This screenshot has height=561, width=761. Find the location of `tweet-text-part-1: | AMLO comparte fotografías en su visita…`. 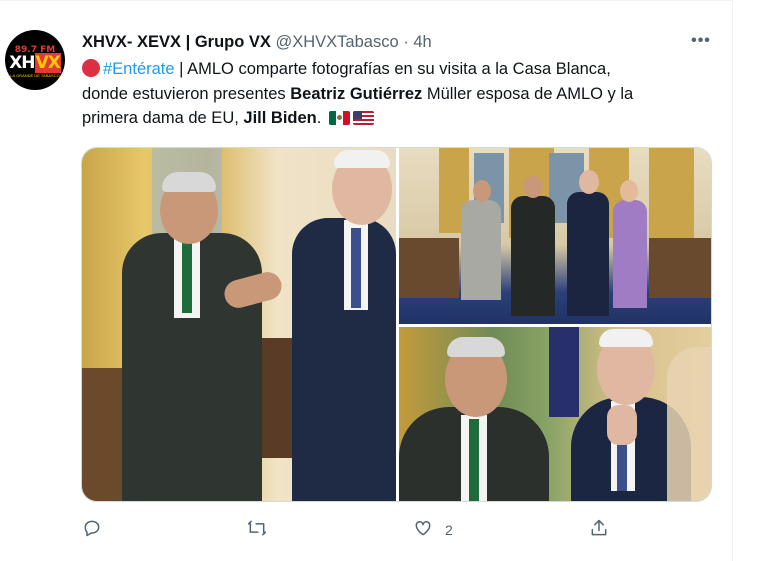

tweet-text-part-1: | AMLO comparte fotografías en su visita… is located at coordinates (392, 69).